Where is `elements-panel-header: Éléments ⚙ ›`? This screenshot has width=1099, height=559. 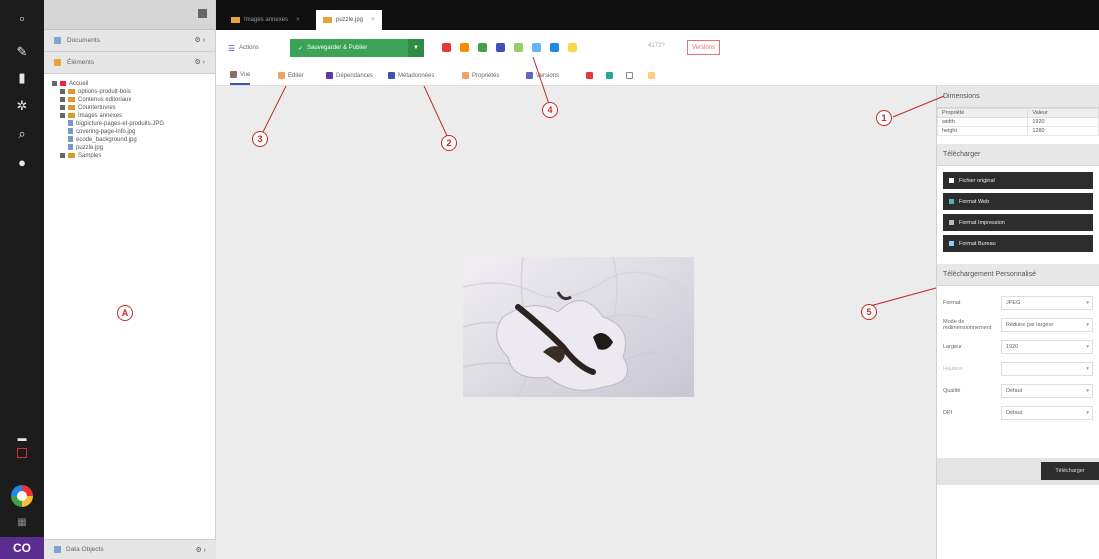
elements-panel-header: Éléments ⚙ › is located at coordinates (129, 63).